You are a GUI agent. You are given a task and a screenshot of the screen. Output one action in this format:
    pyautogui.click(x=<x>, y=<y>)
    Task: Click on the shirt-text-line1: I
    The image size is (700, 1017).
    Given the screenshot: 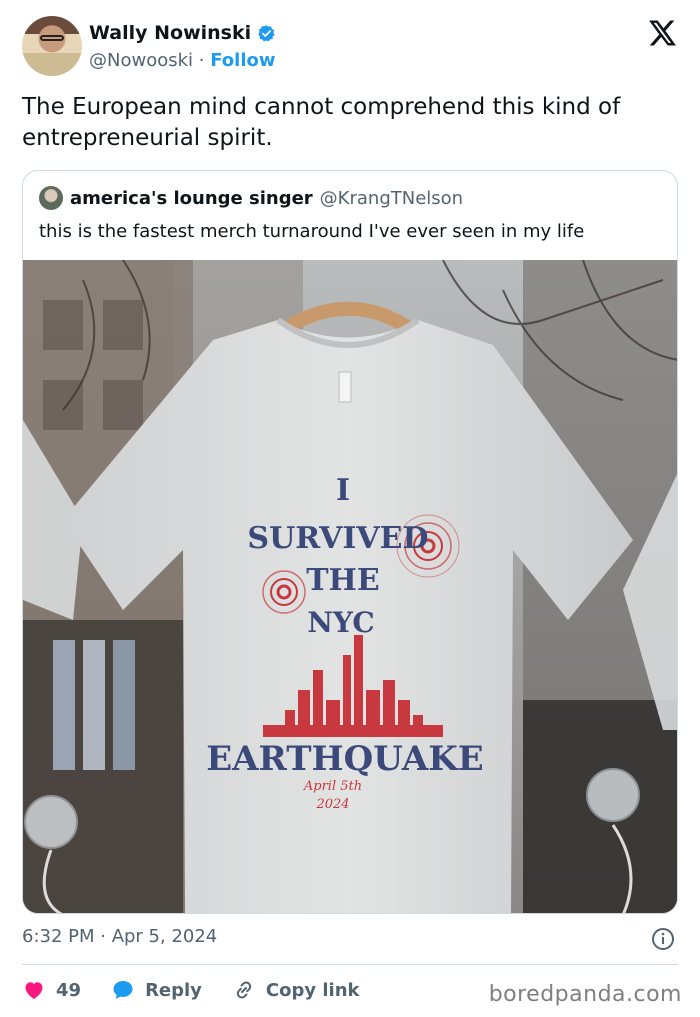 What is the action you would take?
    pyautogui.click(x=343, y=490)
    